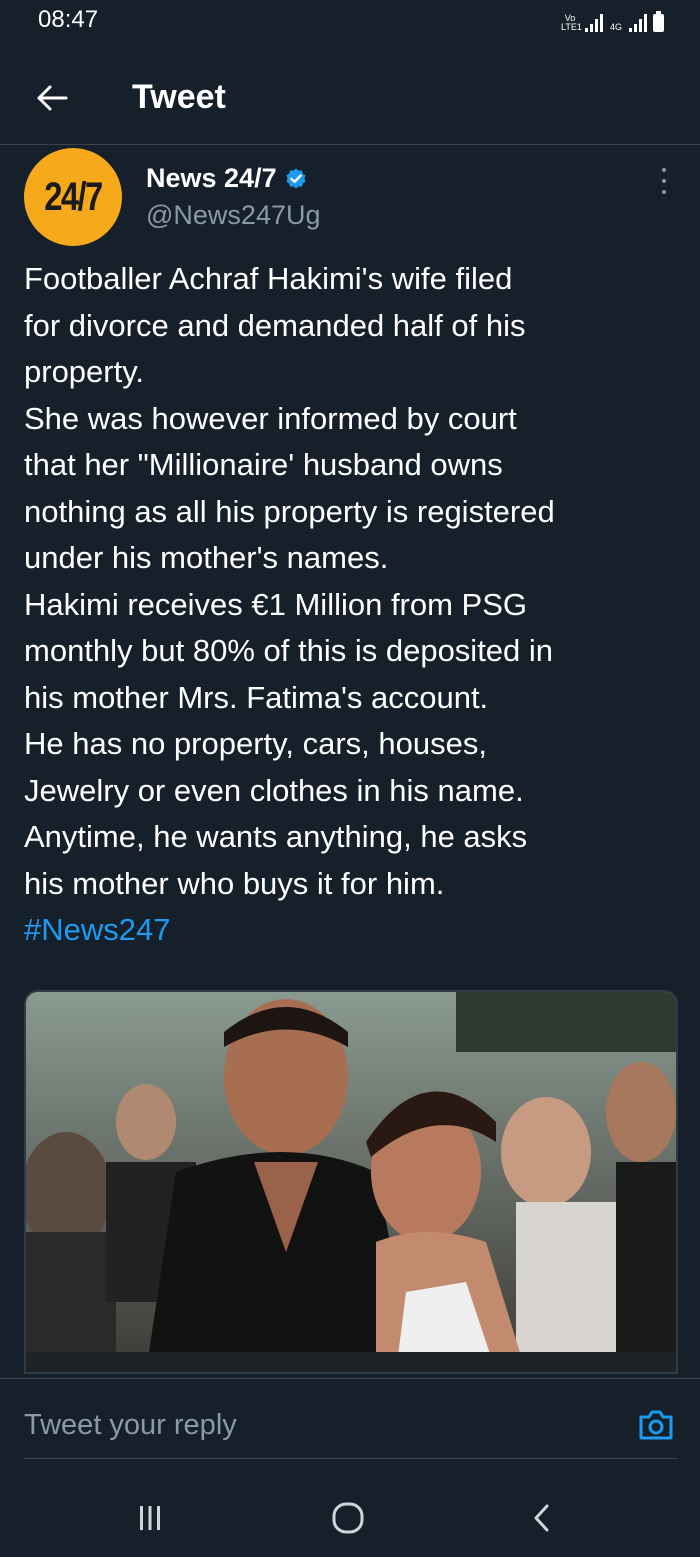 The image size is (700, 1557). Describe the element at coordinates (274, 790) in the screenshot. I see `tweet-line: Jewelry or even clothes in his name.` at that location.